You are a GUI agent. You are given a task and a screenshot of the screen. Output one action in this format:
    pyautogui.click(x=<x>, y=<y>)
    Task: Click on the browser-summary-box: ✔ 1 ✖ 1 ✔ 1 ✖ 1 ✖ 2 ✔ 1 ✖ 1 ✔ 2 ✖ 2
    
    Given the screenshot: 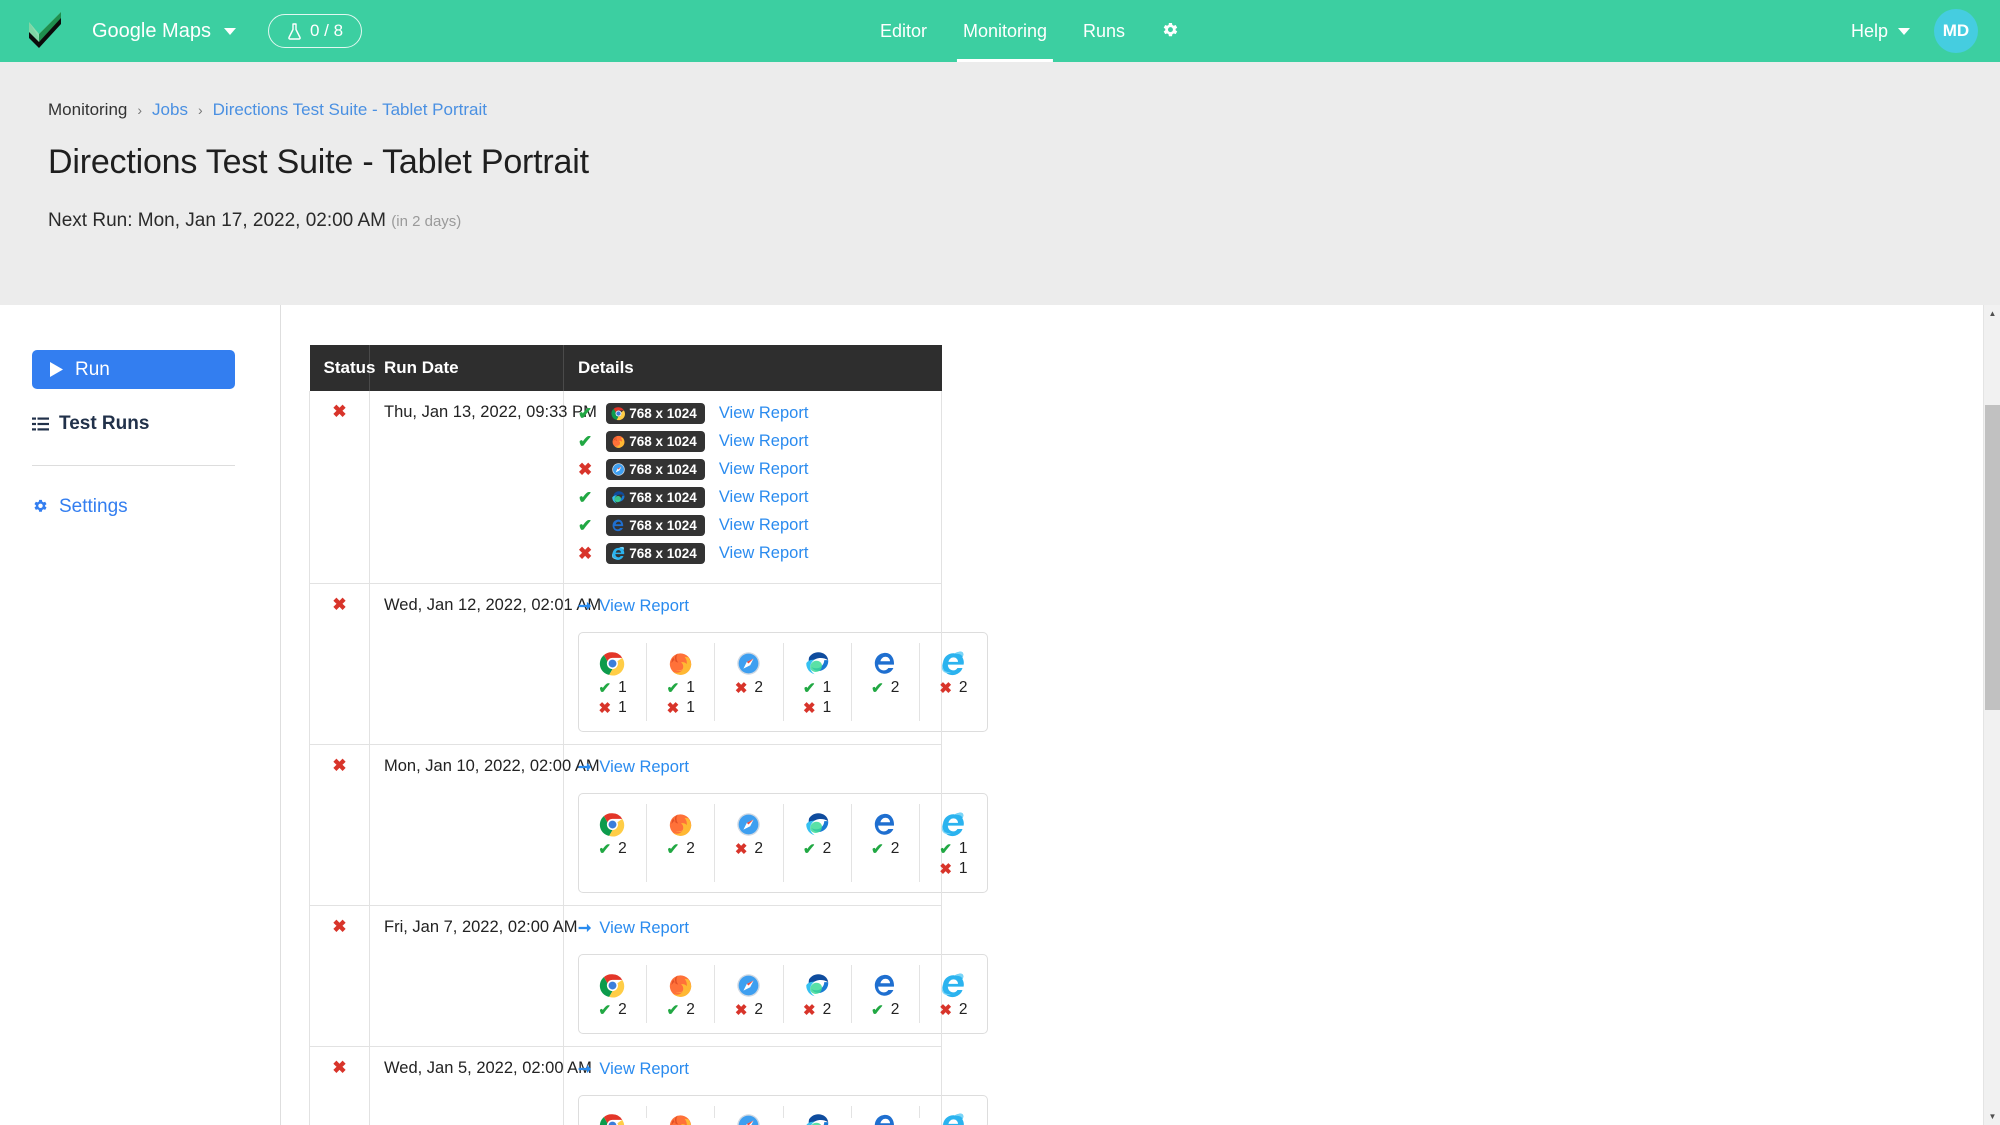 What is the action you would take?
    pyautogui.click(x=783, y=682)
    